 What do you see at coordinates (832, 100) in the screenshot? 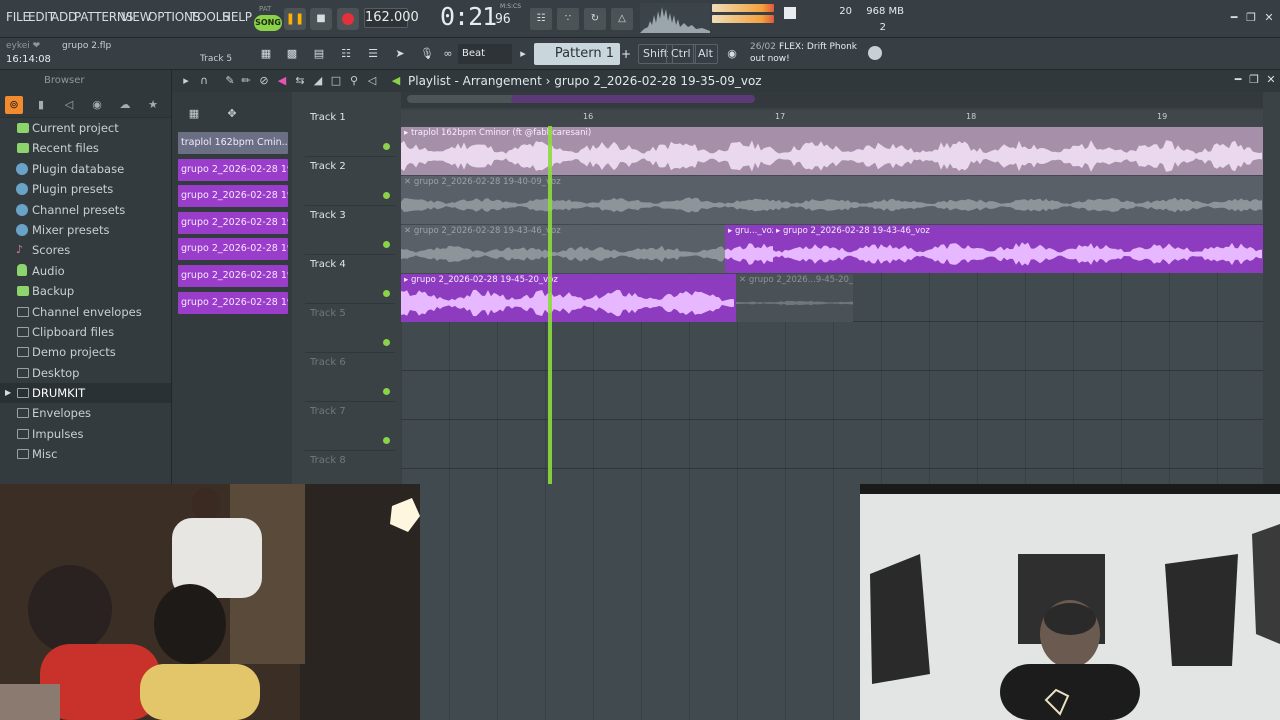
I see `timeline-scrollbar` at bounding box center [832, 100].